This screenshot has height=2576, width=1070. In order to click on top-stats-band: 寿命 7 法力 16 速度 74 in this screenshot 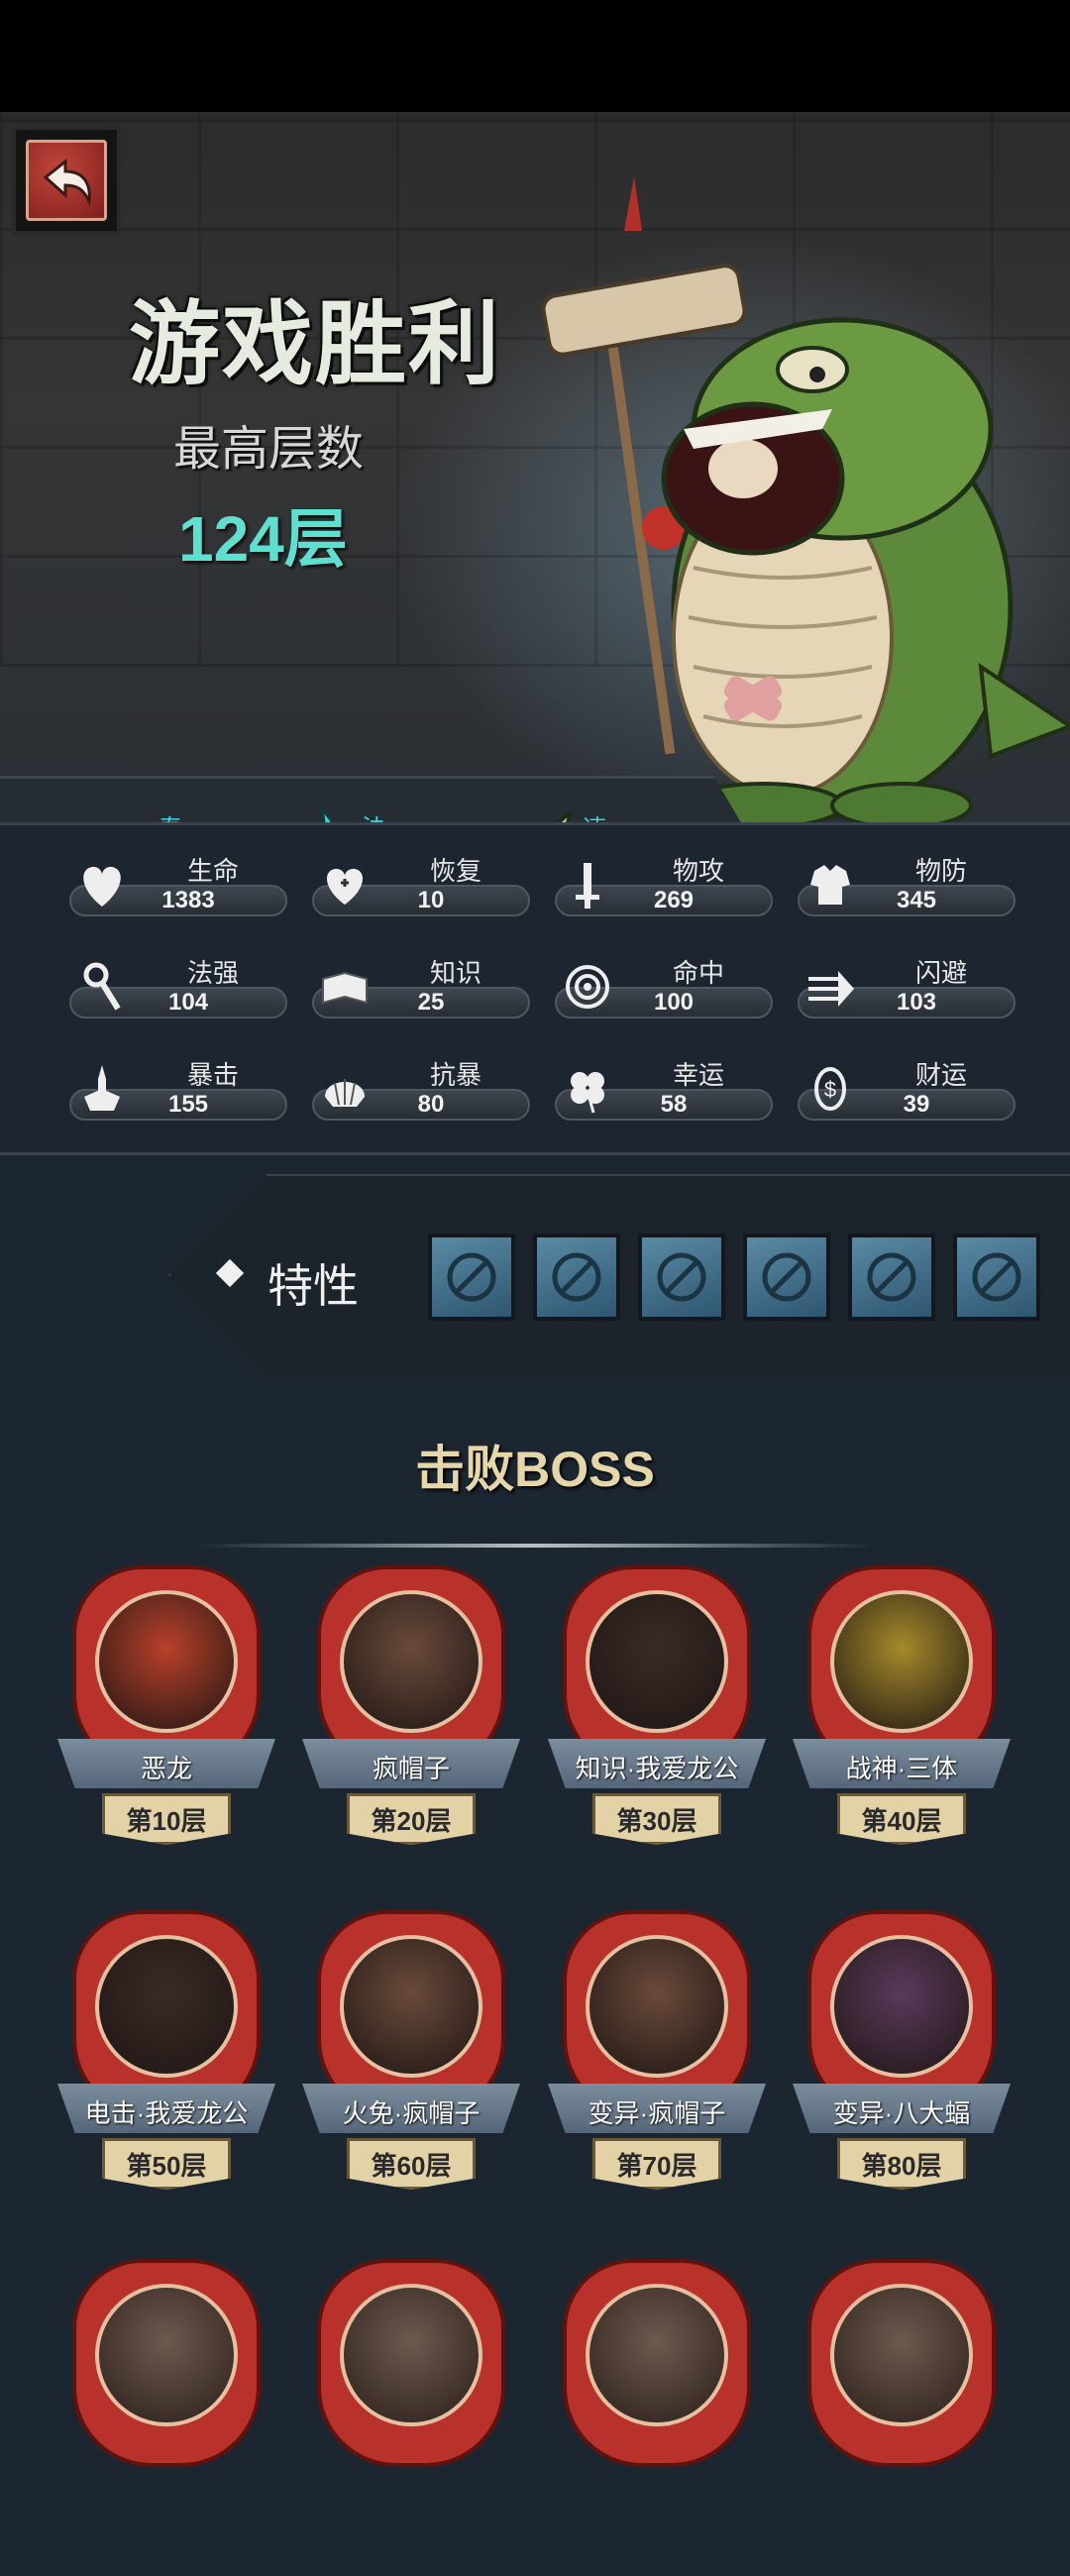, I will do `click(396, 801)`.